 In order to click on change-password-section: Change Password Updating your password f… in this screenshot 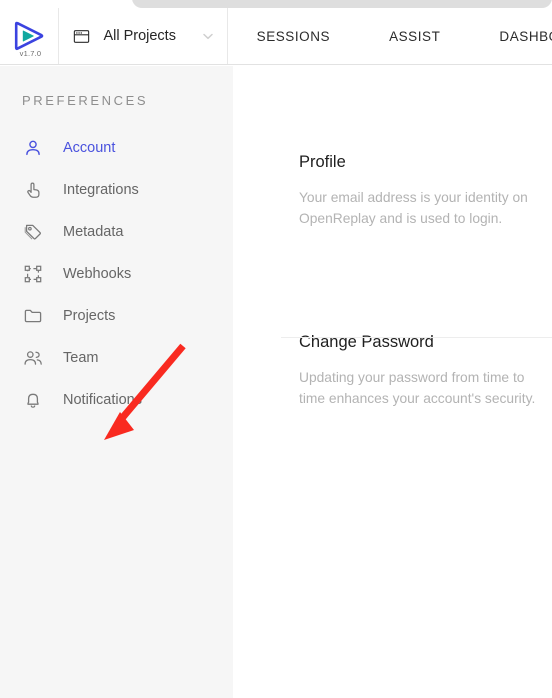, I will do `click(392, 319)`.